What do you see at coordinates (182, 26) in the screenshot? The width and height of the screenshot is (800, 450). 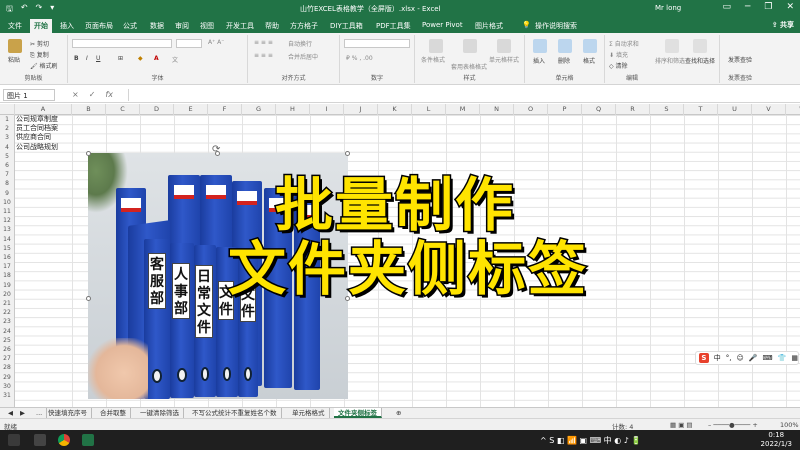 I see `tab-review: 审阅` at bounding box center [182, 26].